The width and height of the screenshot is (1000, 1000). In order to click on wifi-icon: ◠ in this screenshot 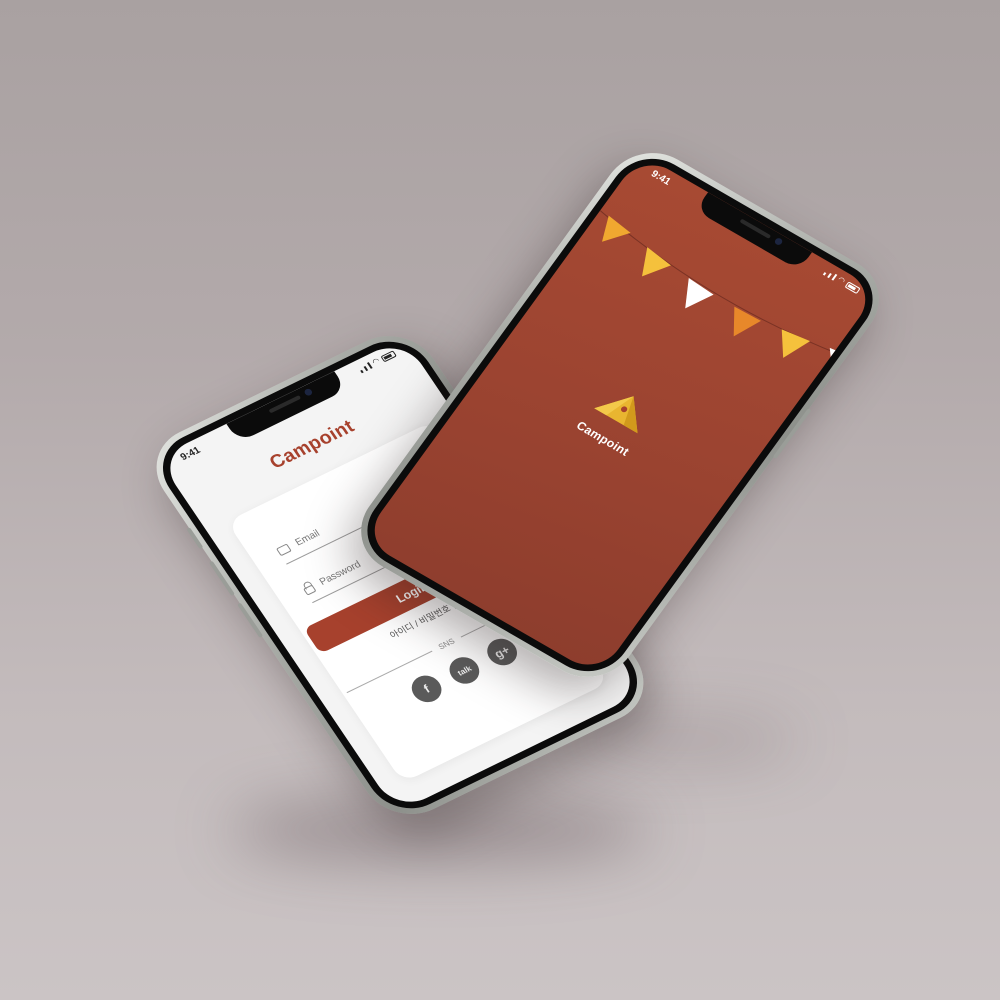, I will do `click(376, 361)`.